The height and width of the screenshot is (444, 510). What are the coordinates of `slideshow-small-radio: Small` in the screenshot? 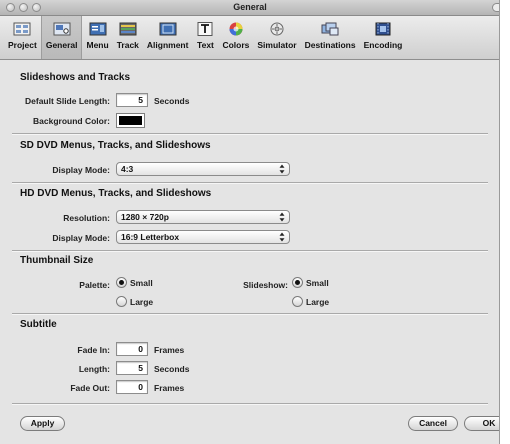 It's located at (310, 282).